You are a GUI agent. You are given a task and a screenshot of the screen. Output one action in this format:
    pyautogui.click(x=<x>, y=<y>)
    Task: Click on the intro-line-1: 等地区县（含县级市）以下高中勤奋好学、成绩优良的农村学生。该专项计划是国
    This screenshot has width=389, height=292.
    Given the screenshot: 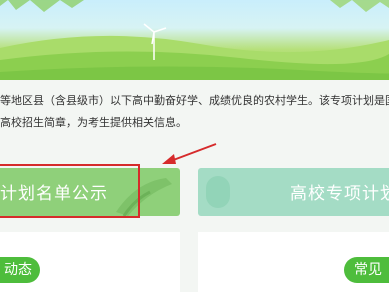 What is the action you would take?
    pyautogui.click(x=194, y=100)
    